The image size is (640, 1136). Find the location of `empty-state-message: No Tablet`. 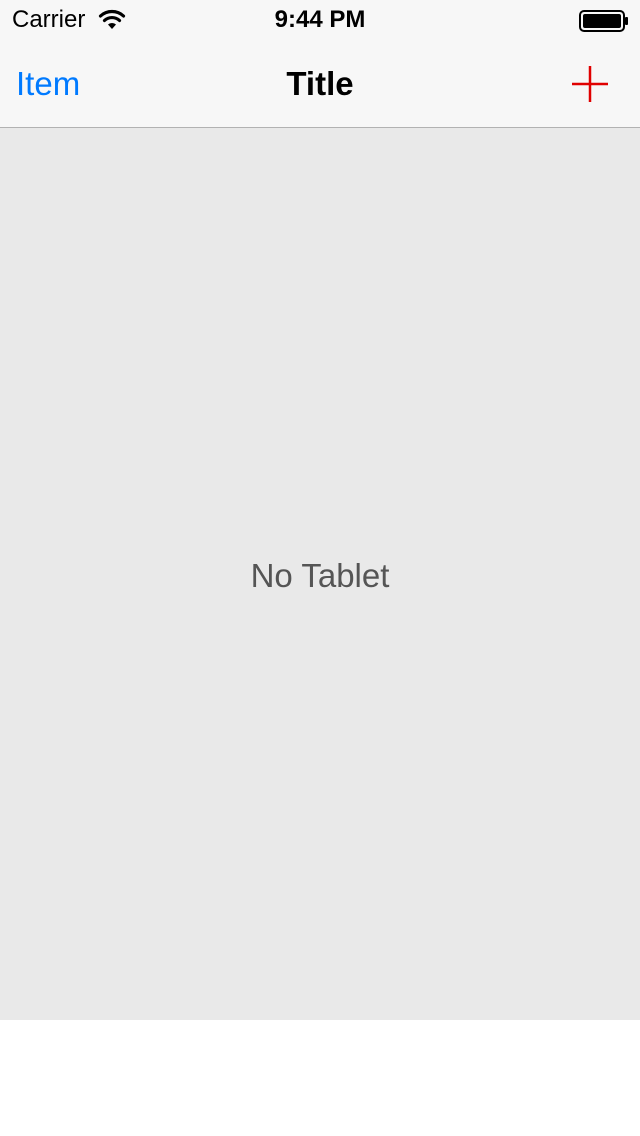

empty-state-message: No Tablet is located at coordinates (320, 575).